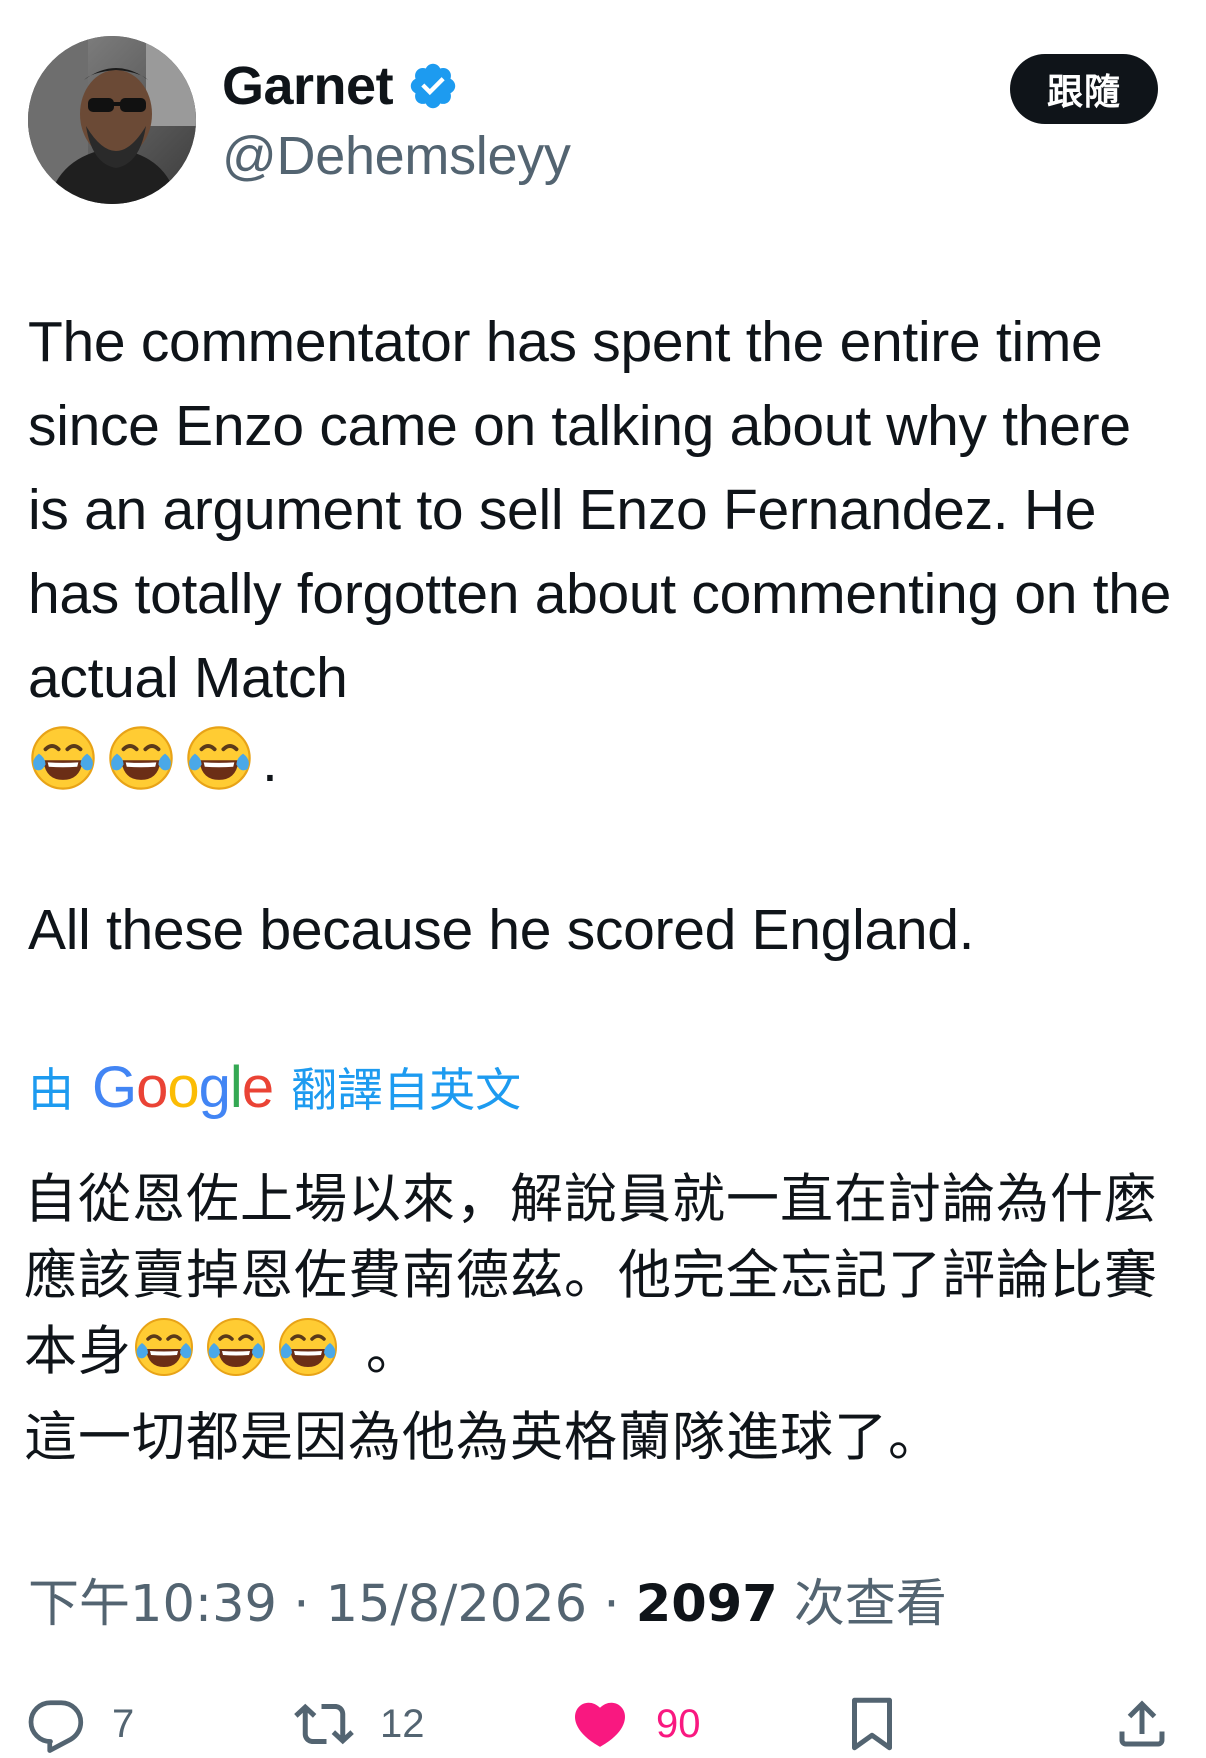 The width and height of the screenshot is (1206, 1758). What do you see at coordinates (51, 1090) in the screenshot?
I see `translation-prefix: 由` at bounding box center [51, 1090].